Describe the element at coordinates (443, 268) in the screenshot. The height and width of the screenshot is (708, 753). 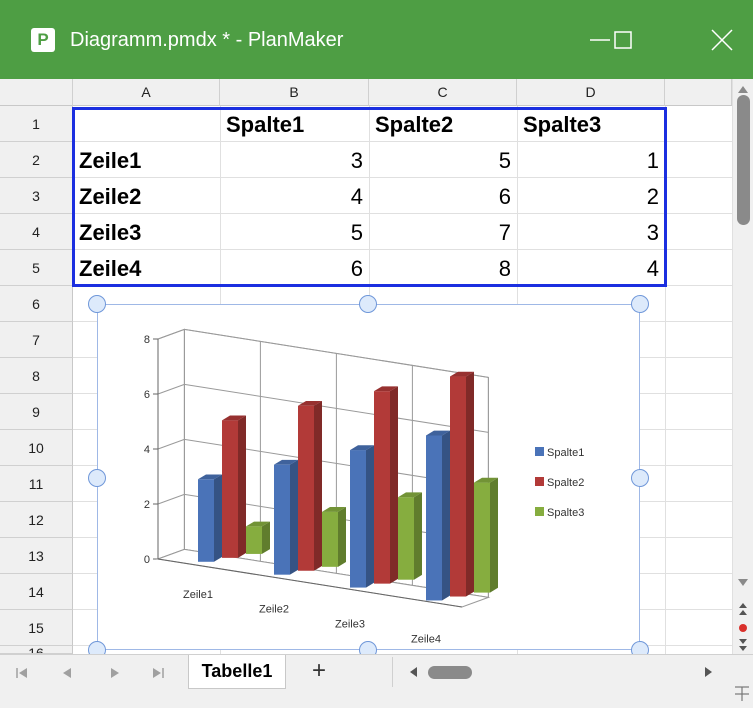
I see `table-cell: 8` at that location.